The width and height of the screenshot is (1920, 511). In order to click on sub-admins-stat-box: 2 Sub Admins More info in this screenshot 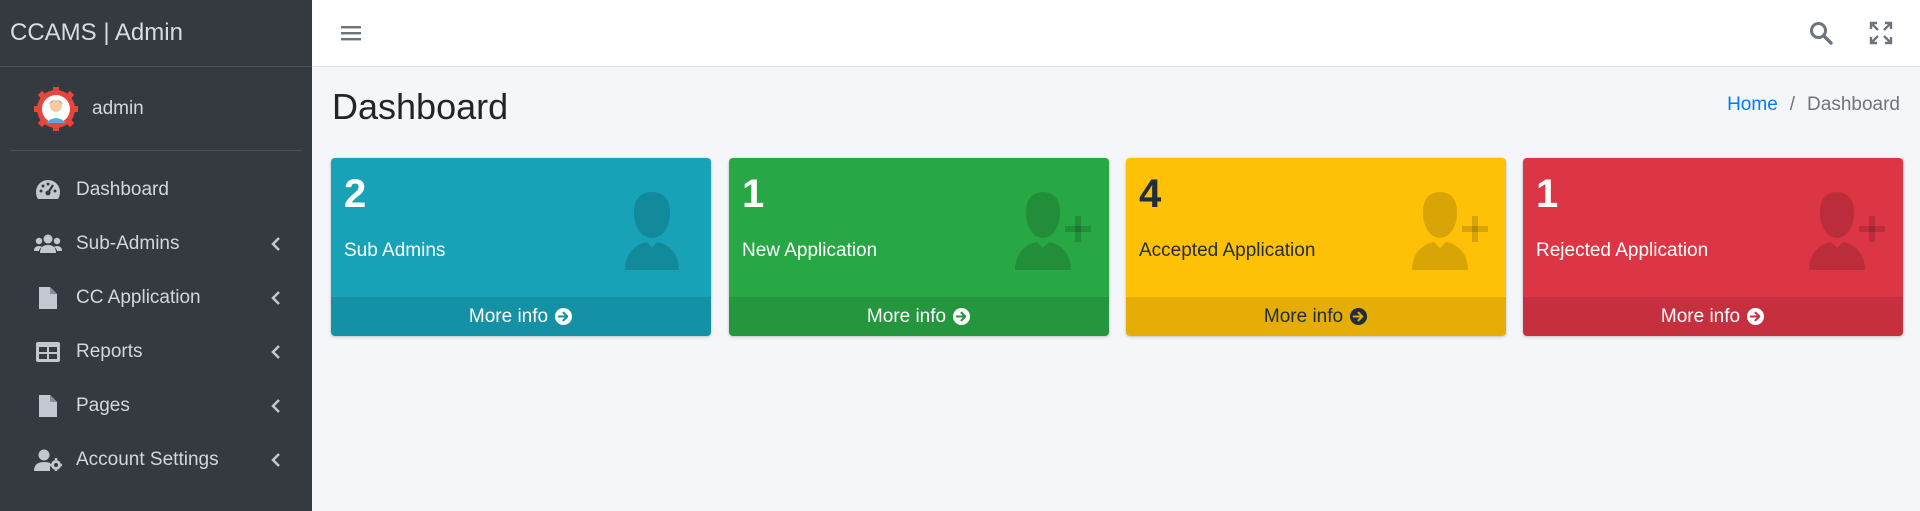, I will do `click(521, 247)`.